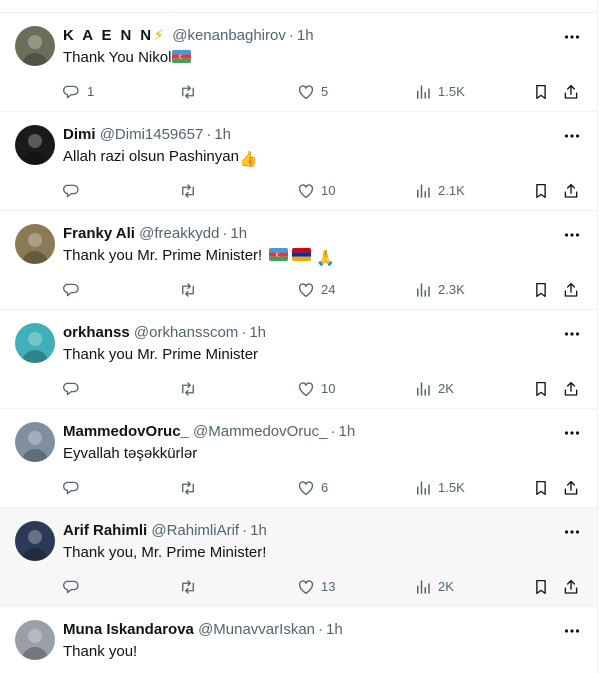  What do you see at coordinates (302, 254) in the screenshot?
I see `armenia-flag-icon` at bounding box center [302, 254].